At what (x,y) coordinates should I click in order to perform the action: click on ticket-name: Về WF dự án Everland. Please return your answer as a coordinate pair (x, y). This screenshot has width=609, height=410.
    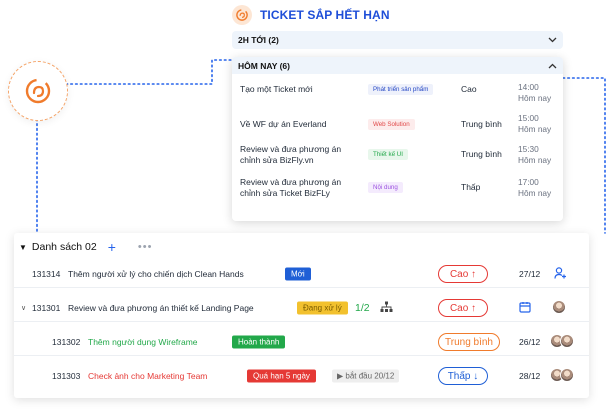
    Looking at the image, I should click on (283, 124).